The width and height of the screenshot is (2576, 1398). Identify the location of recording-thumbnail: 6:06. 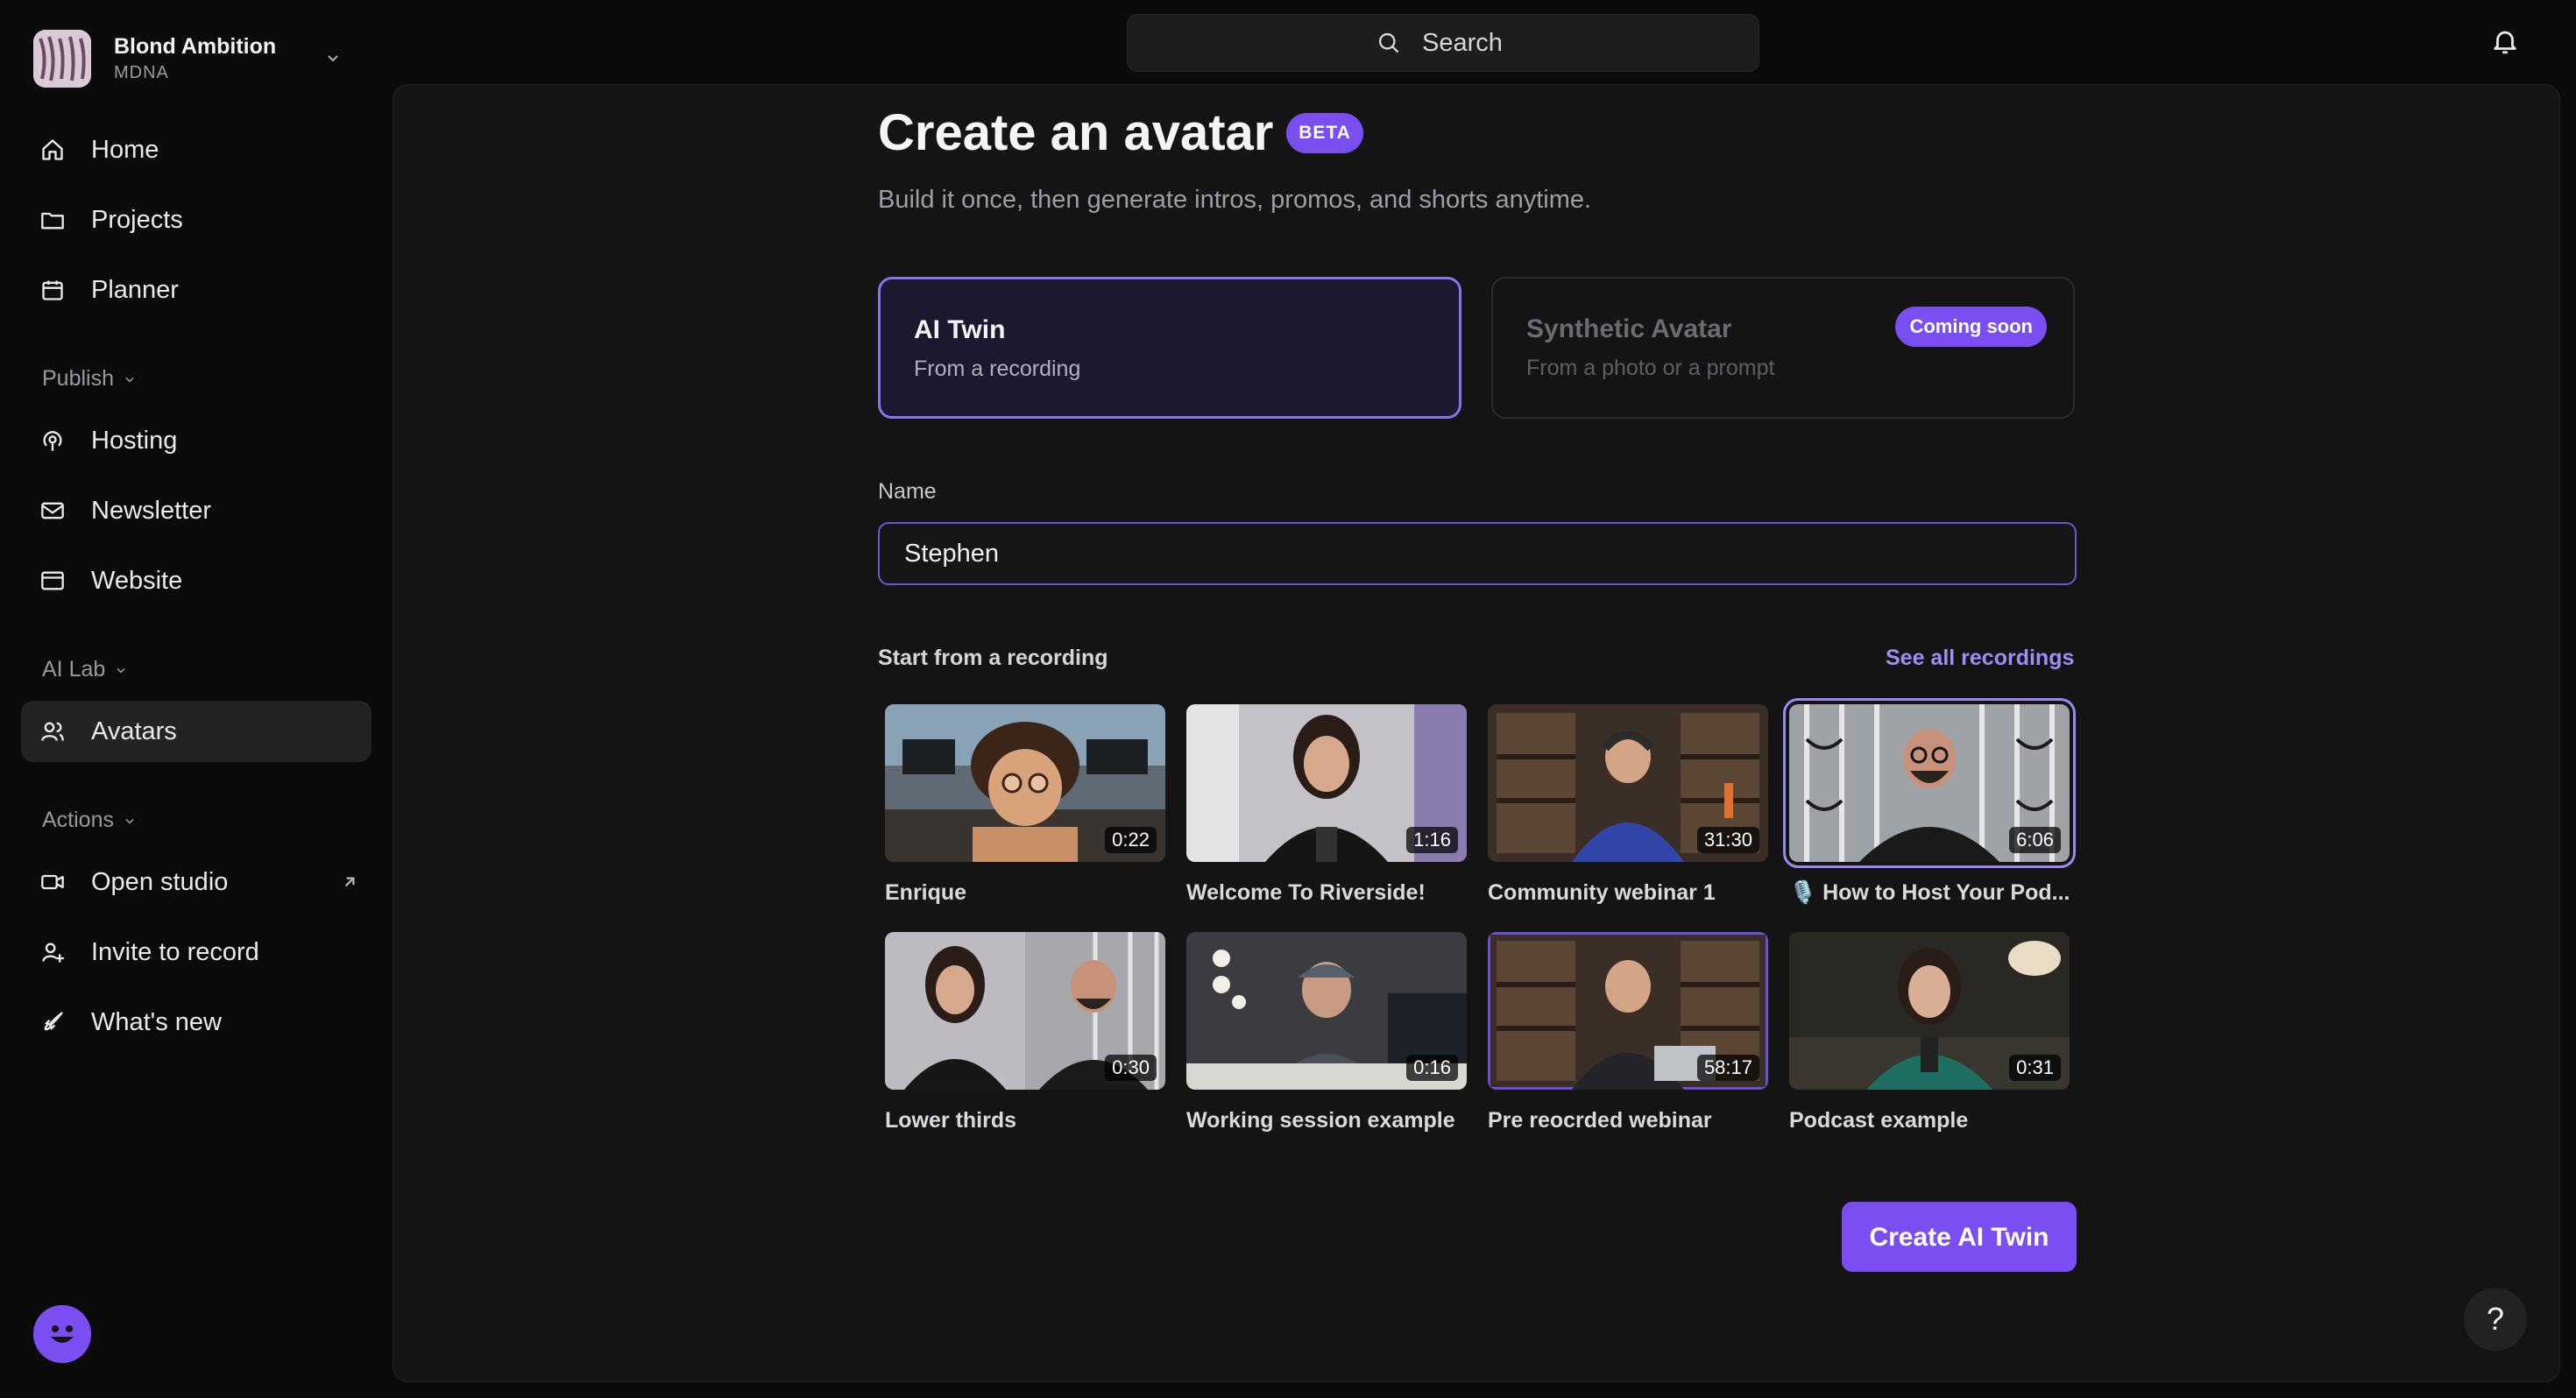
(1929, 783).